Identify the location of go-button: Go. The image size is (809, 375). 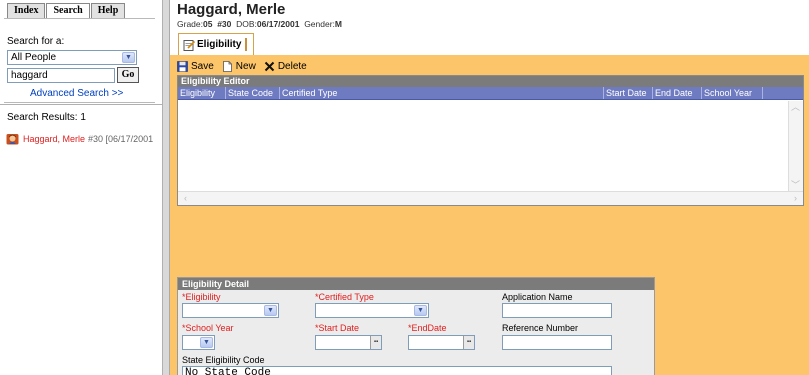
(128, 75).